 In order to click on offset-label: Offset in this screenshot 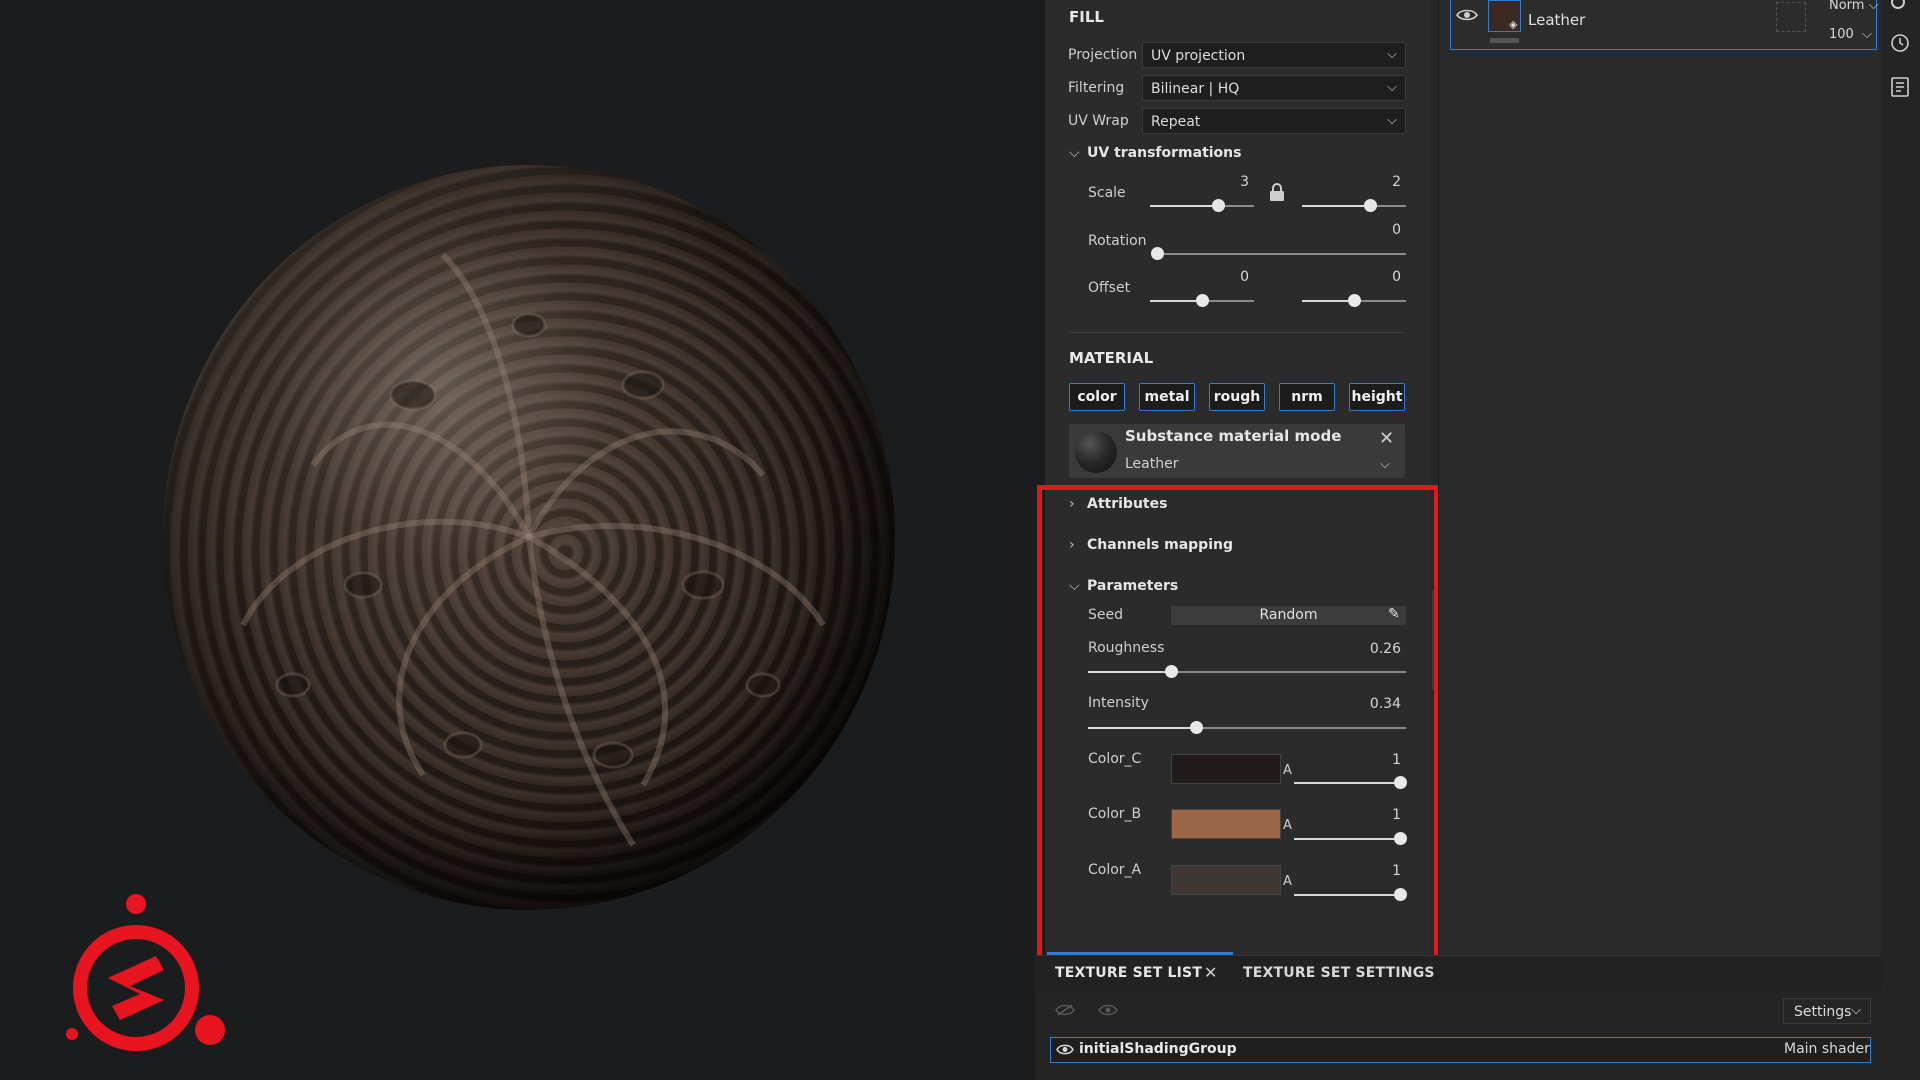, I will do `click(1109, 288)`.